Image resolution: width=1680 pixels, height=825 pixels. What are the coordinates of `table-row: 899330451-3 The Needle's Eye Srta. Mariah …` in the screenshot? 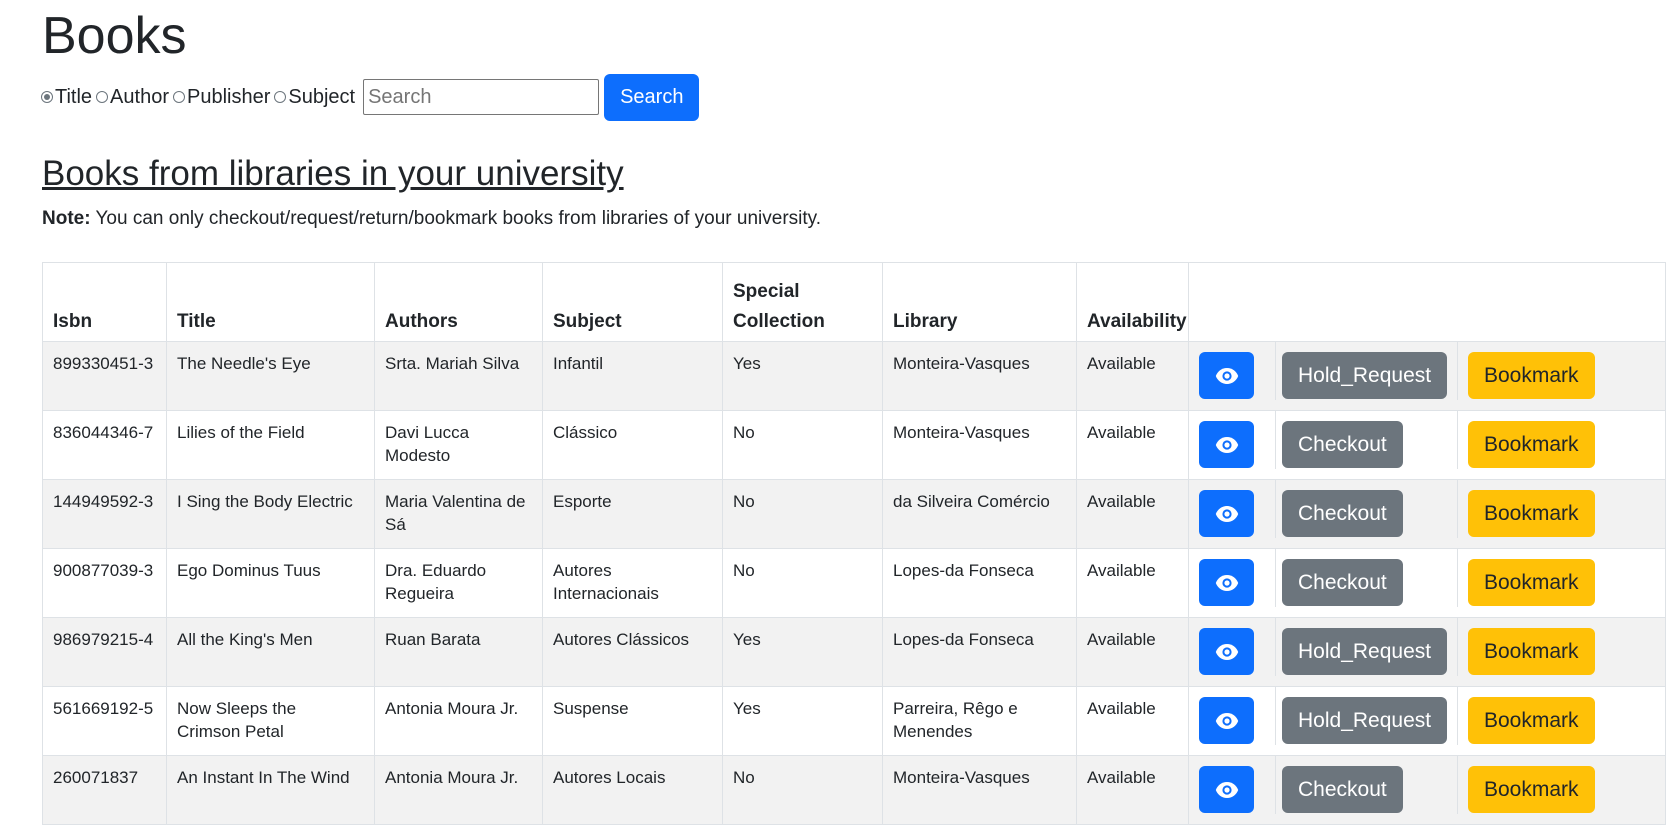 It's located at (854, 376).